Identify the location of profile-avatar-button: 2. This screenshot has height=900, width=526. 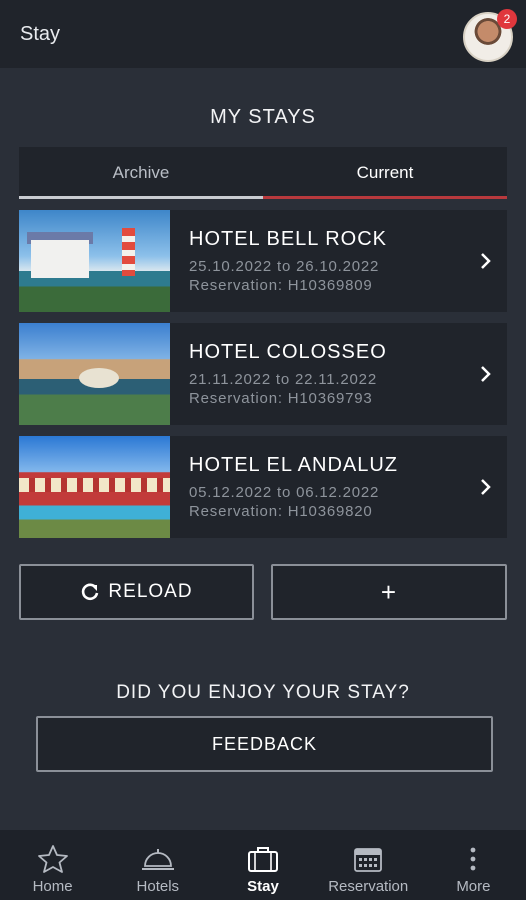
(490, 36).